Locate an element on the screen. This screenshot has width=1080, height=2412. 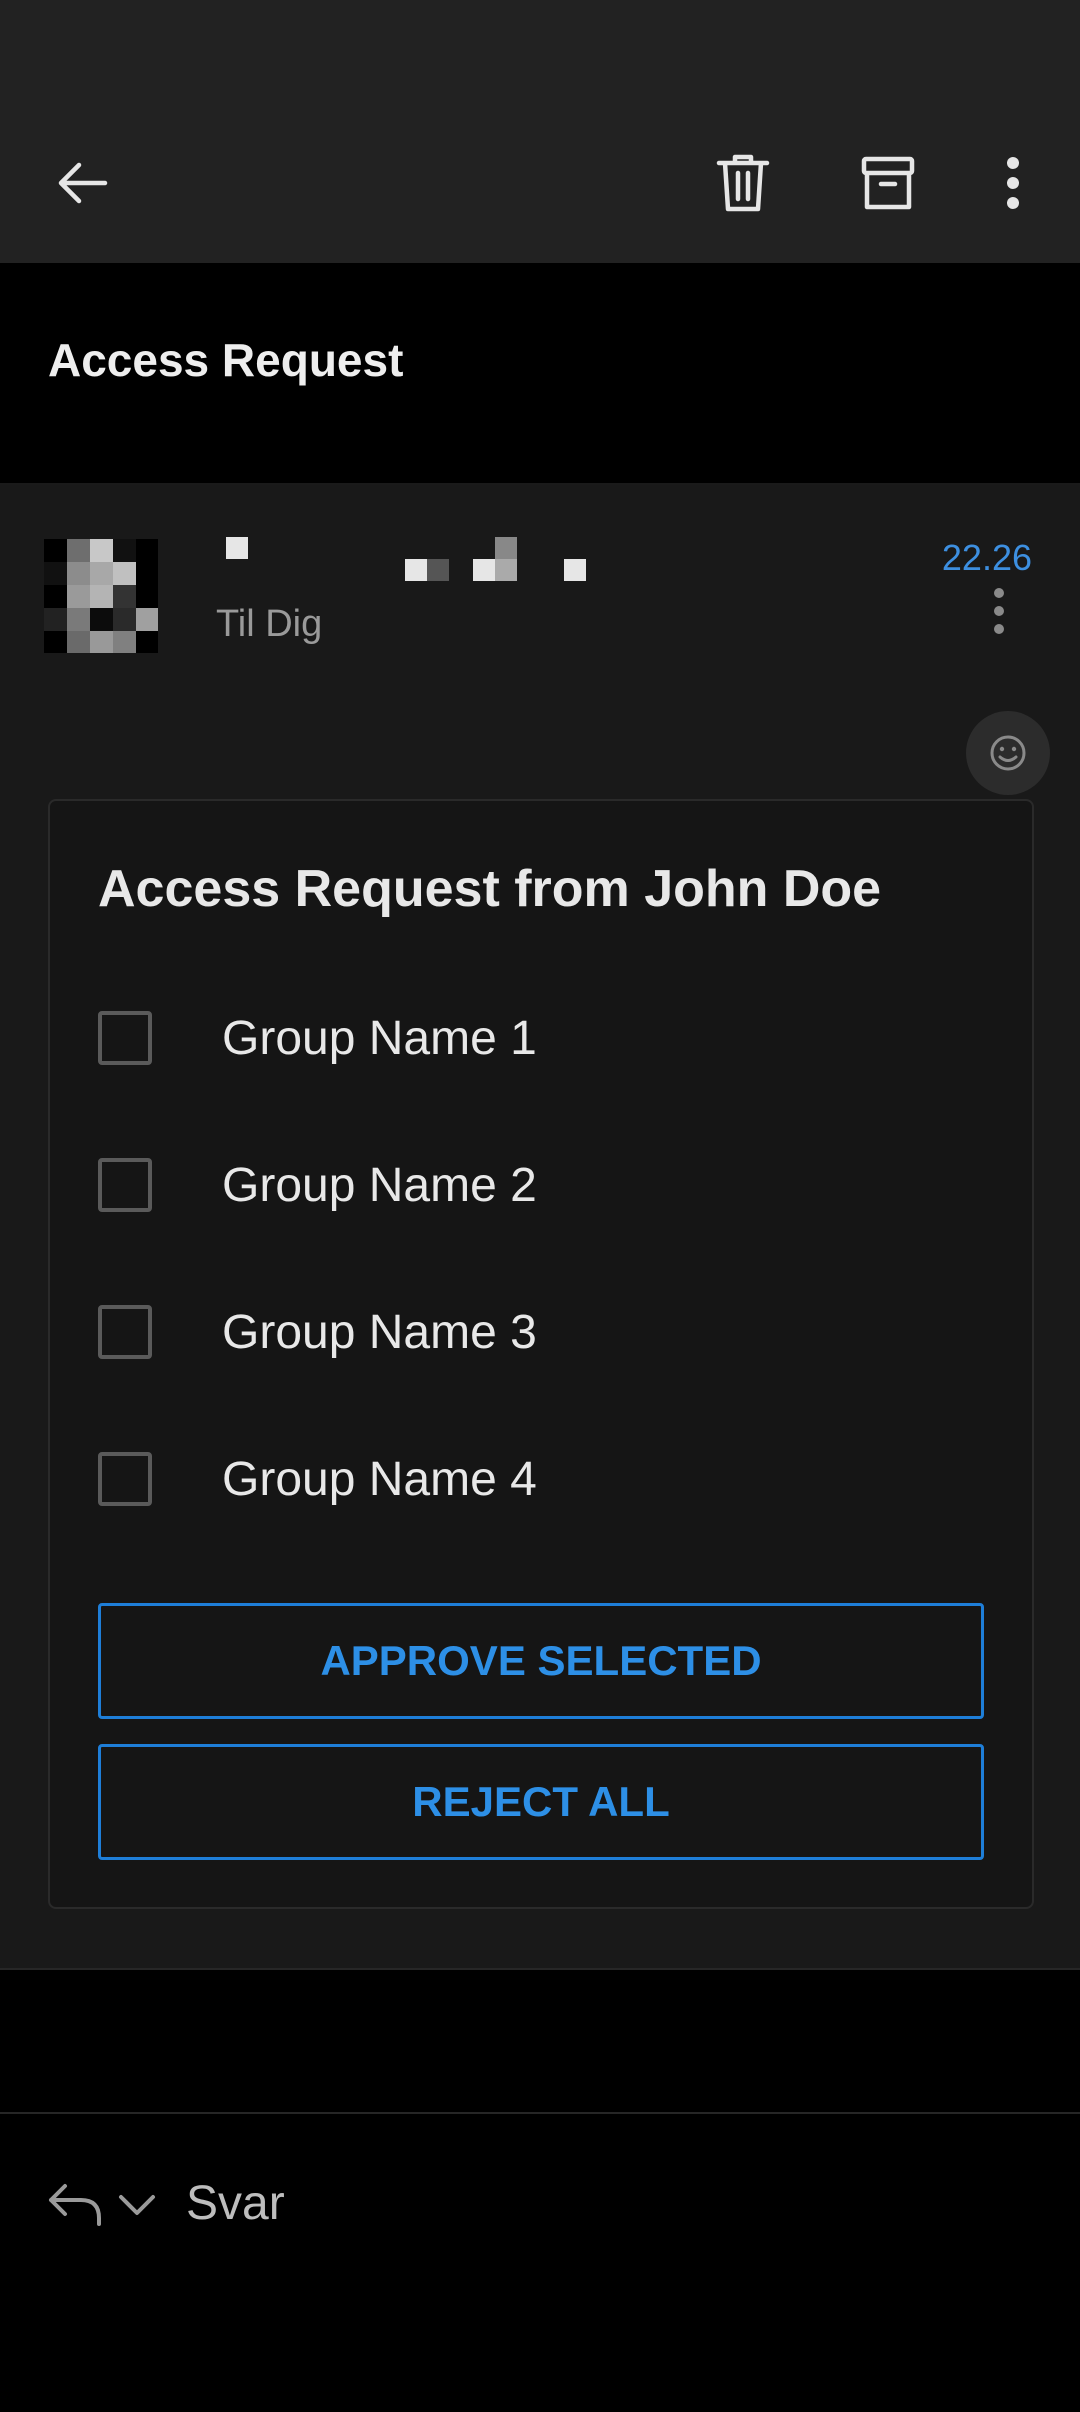
trash-icon is located at coordinates (743, 183).